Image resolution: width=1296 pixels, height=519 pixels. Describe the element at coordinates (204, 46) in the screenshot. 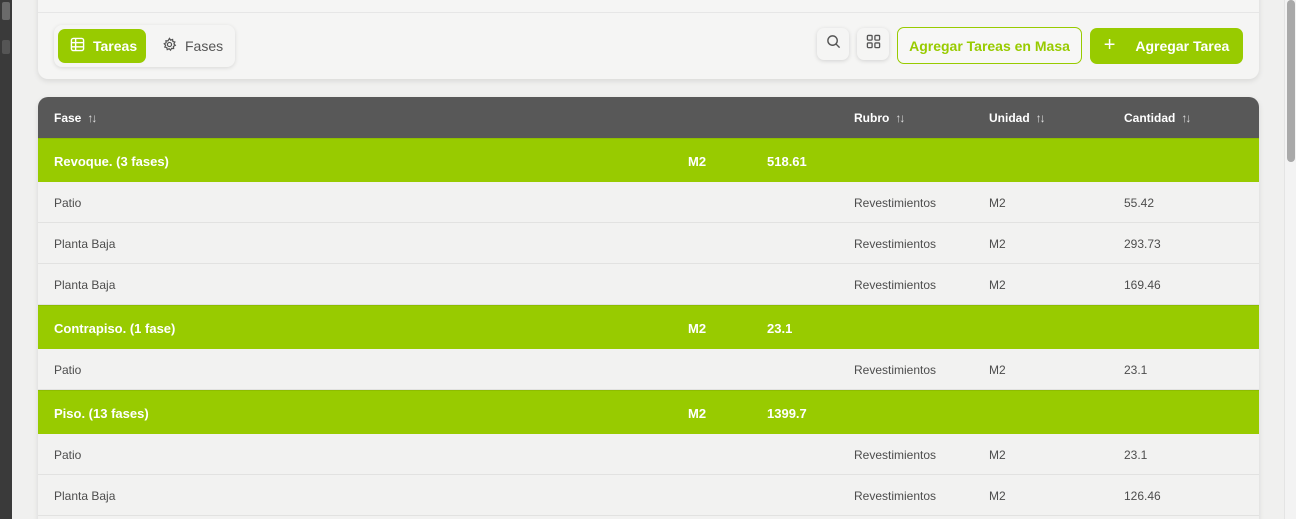

I see `tab-label: Fases` at that location.